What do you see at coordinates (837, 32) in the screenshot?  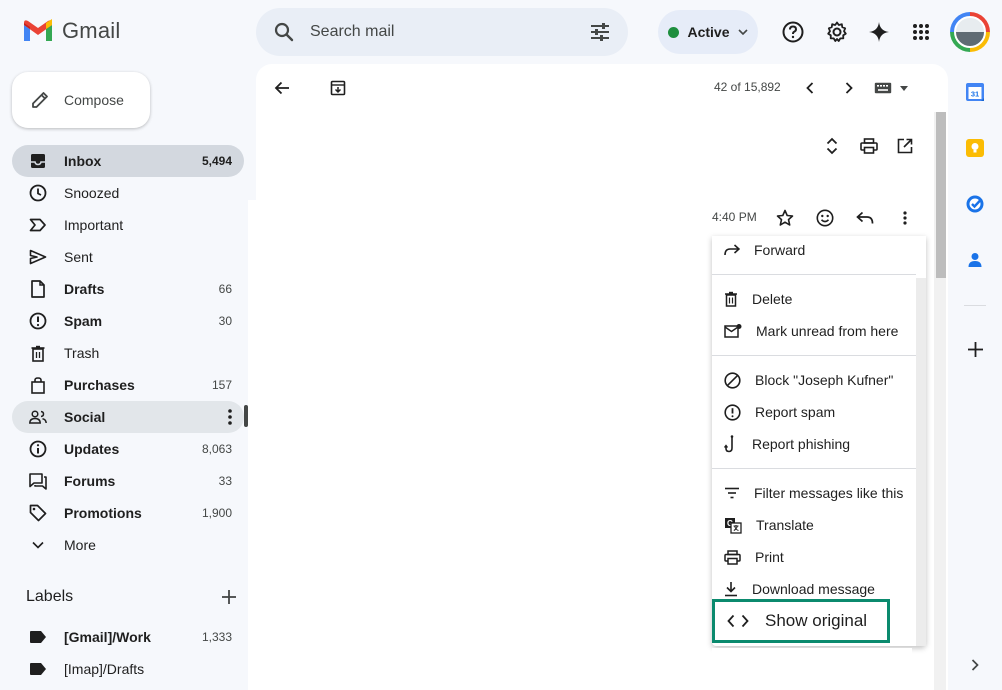 I see `settings-button` at bounding box center [837, 32].